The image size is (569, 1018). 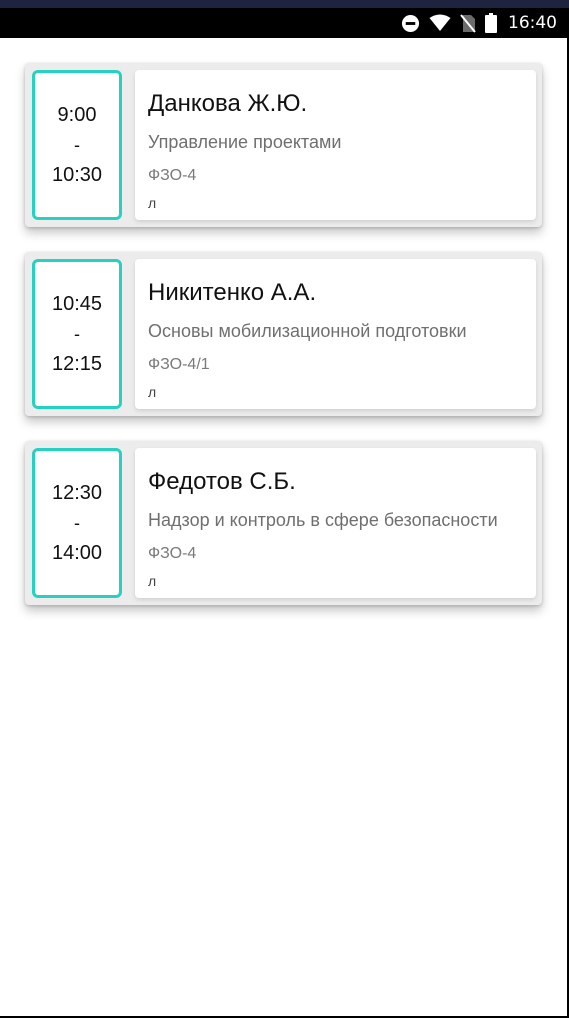 I want to click on do-not-disturb-icon, so click(x=410, y=23).